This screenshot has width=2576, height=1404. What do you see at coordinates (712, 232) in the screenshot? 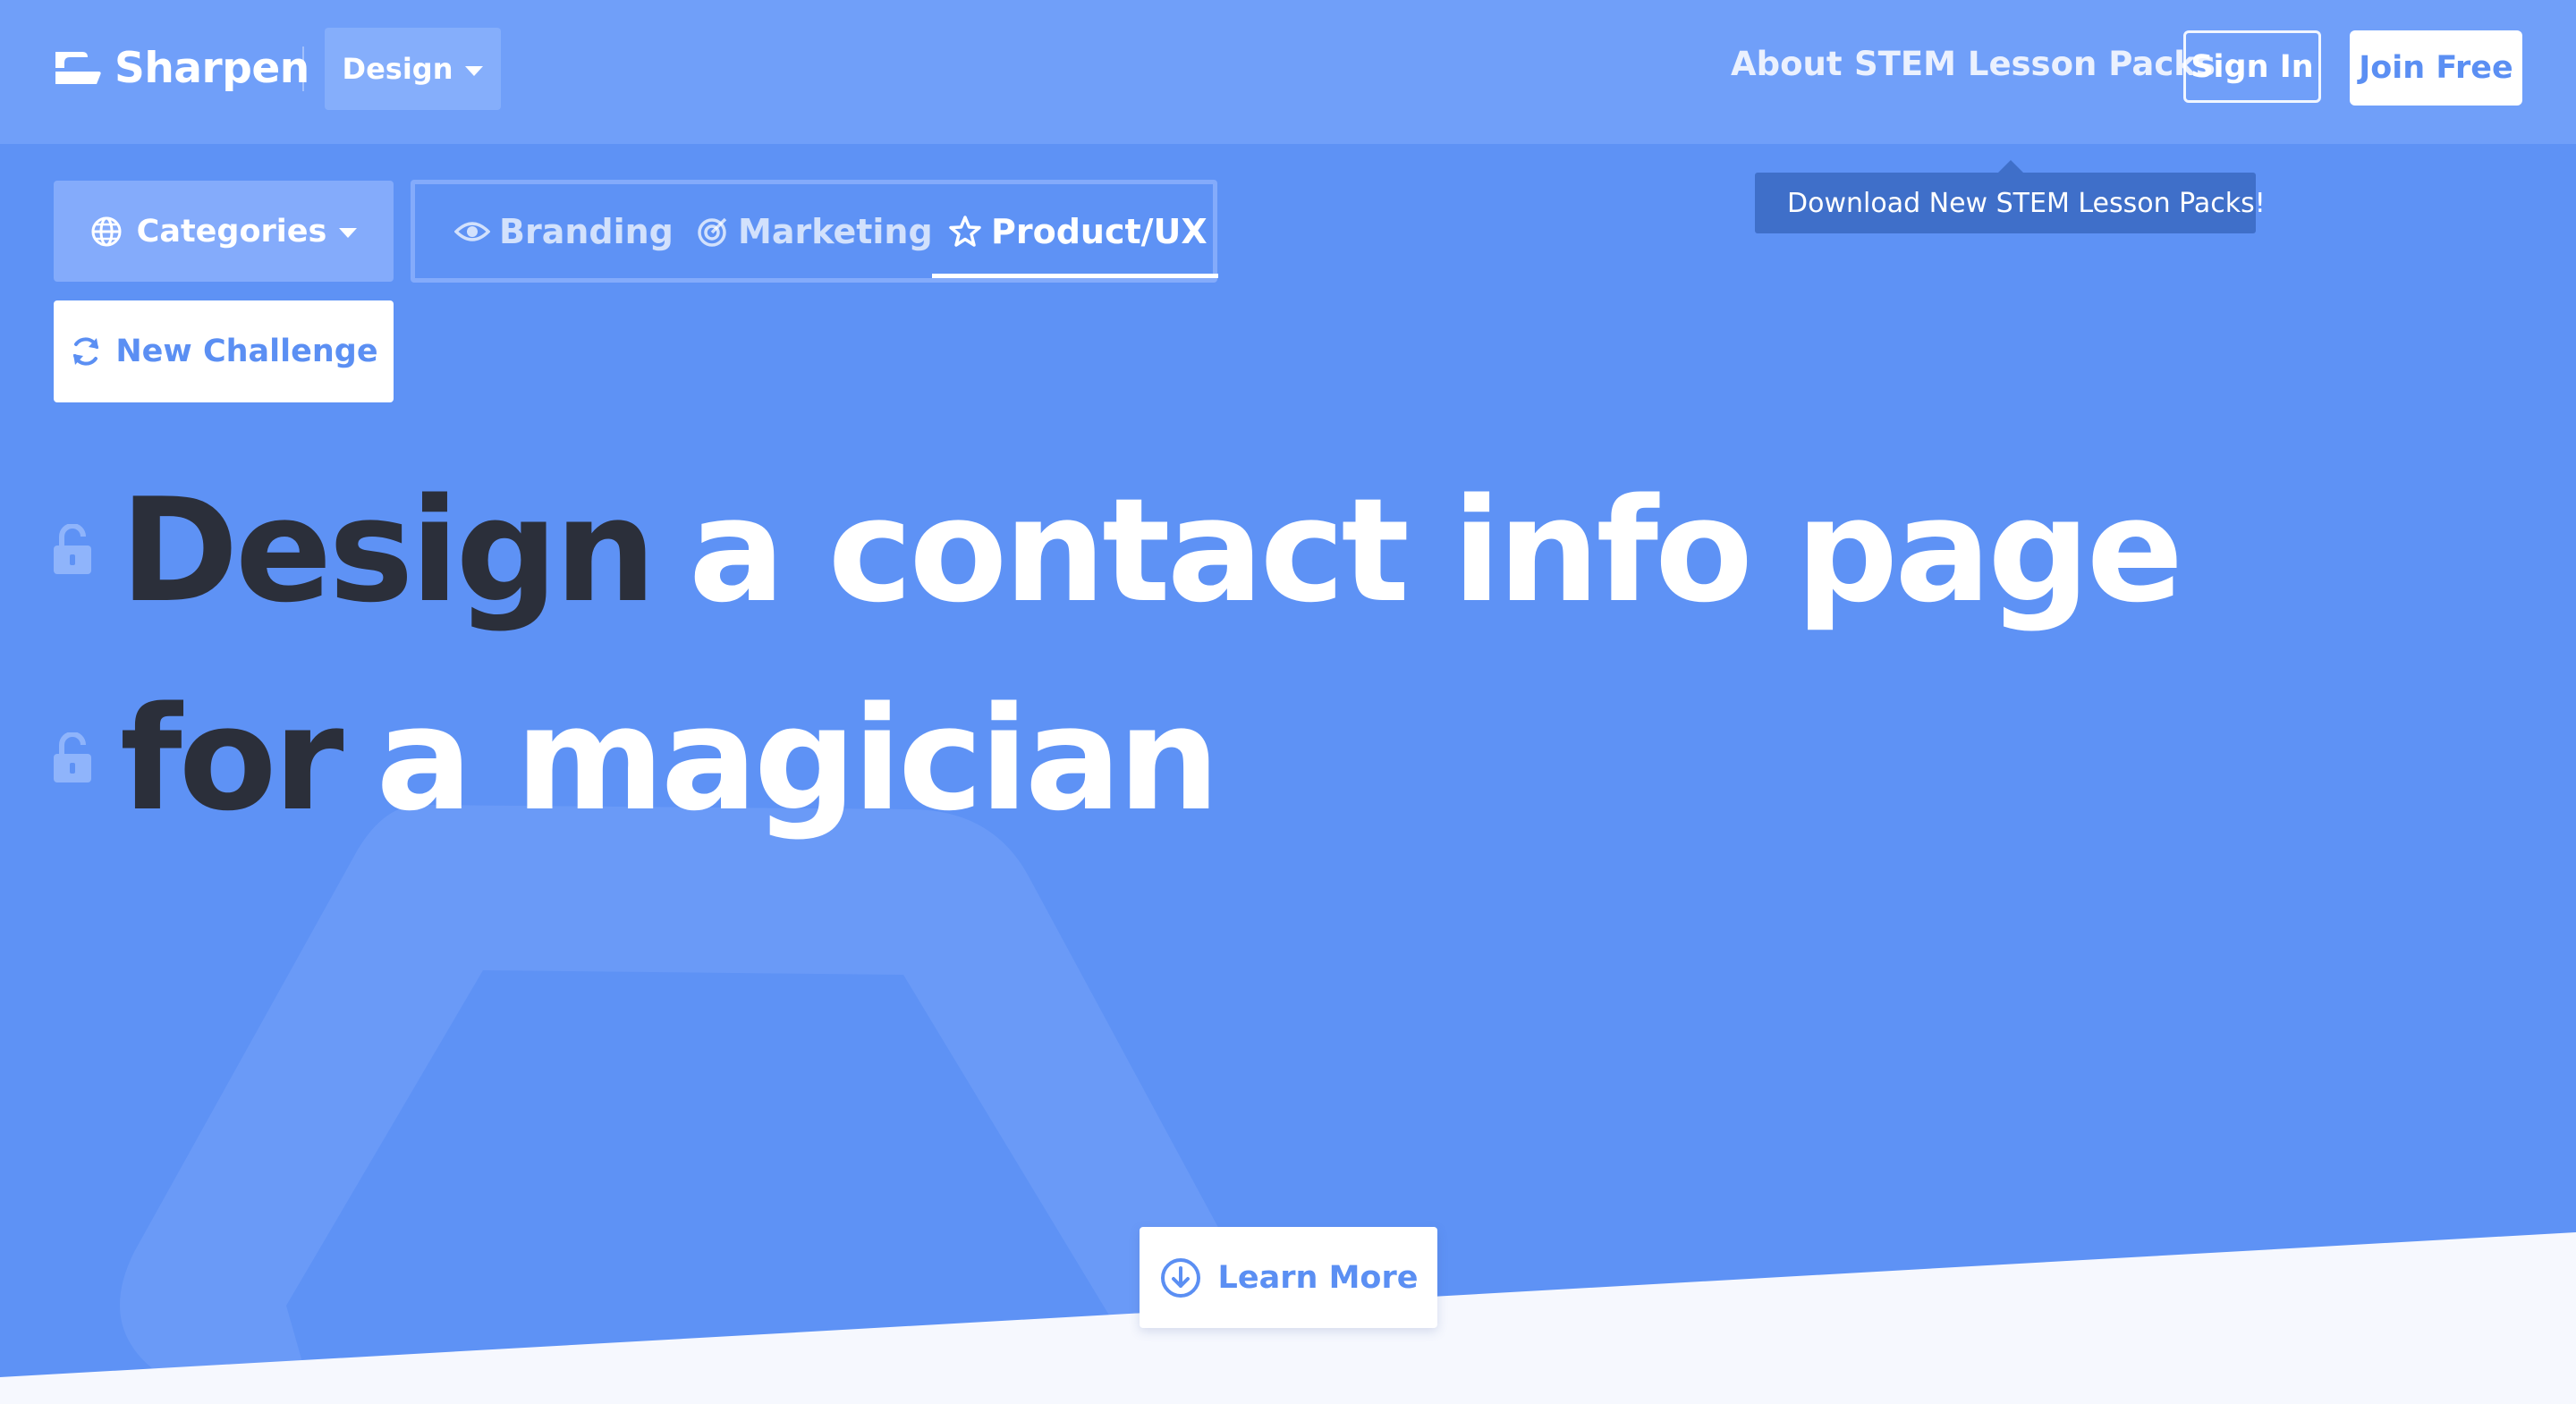
I see `target-icon` at bounding box center [712, 232].